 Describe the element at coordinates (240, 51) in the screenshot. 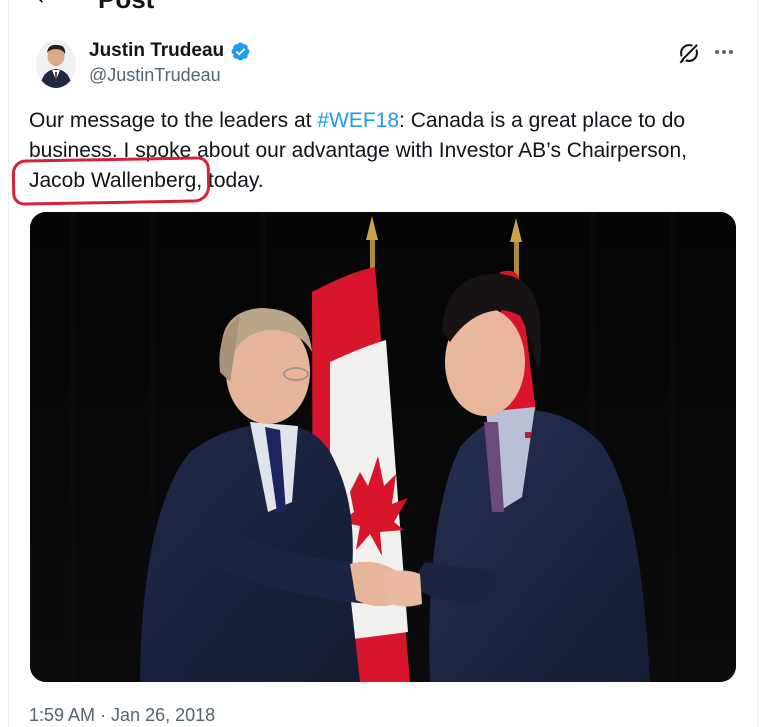

I see `verified-badge-icon` at that location.